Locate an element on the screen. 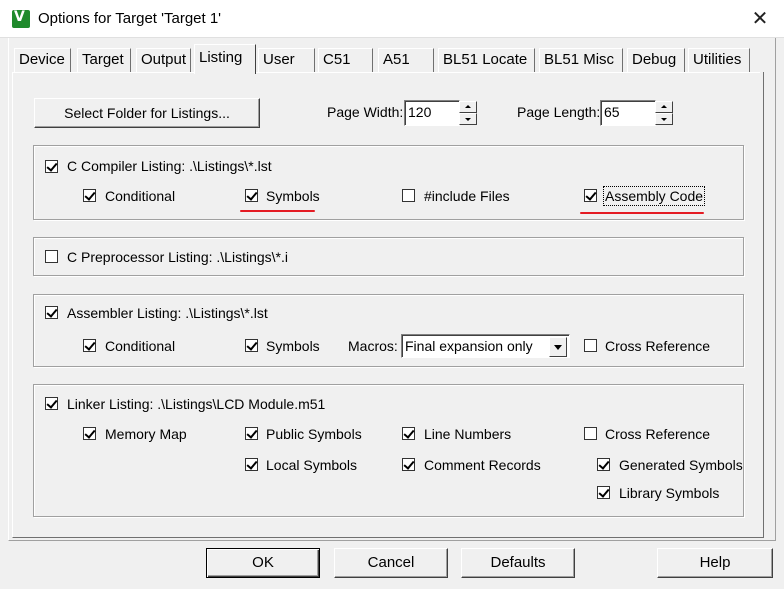 This screenshot has width=784, height=589. page-width-spinner is located at coordinates (468, 113).